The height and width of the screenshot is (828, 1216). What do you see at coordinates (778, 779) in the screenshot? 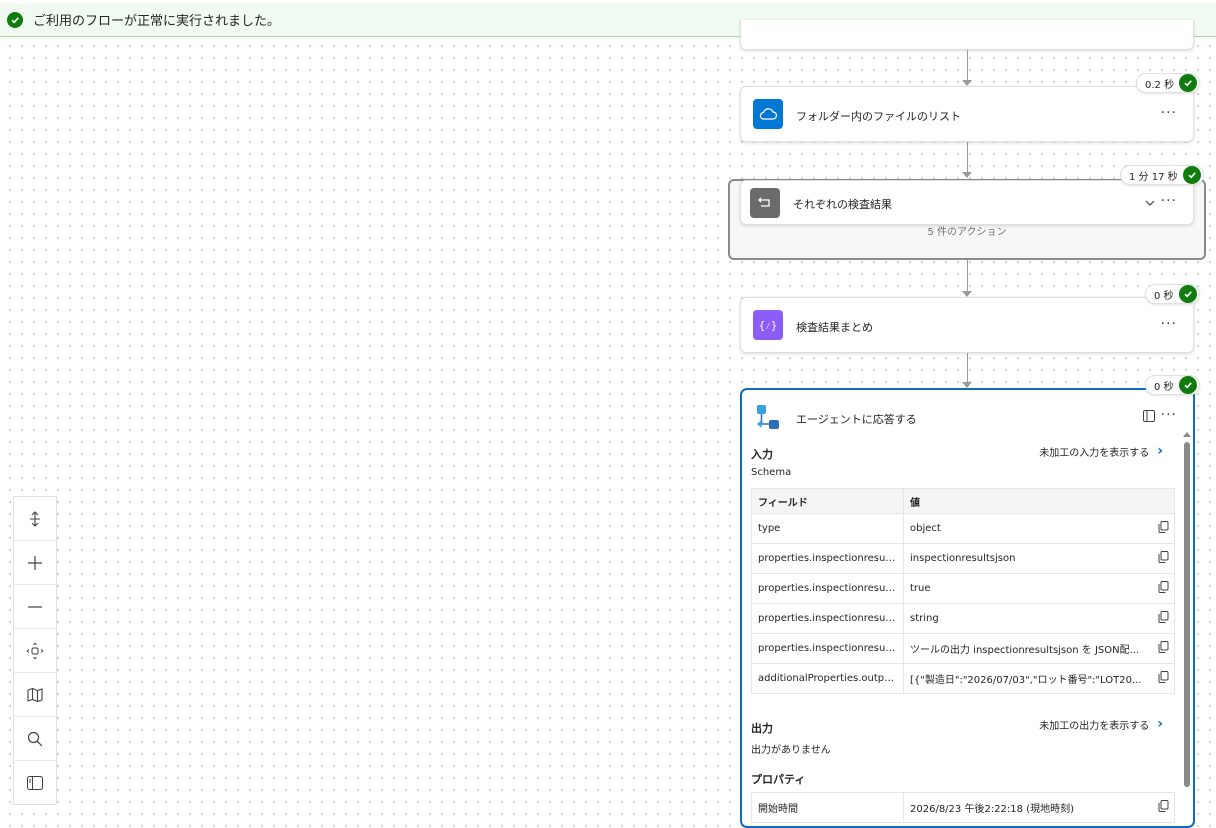
I see `properties-heading: プロパティ` at bounding box center [778, 779].